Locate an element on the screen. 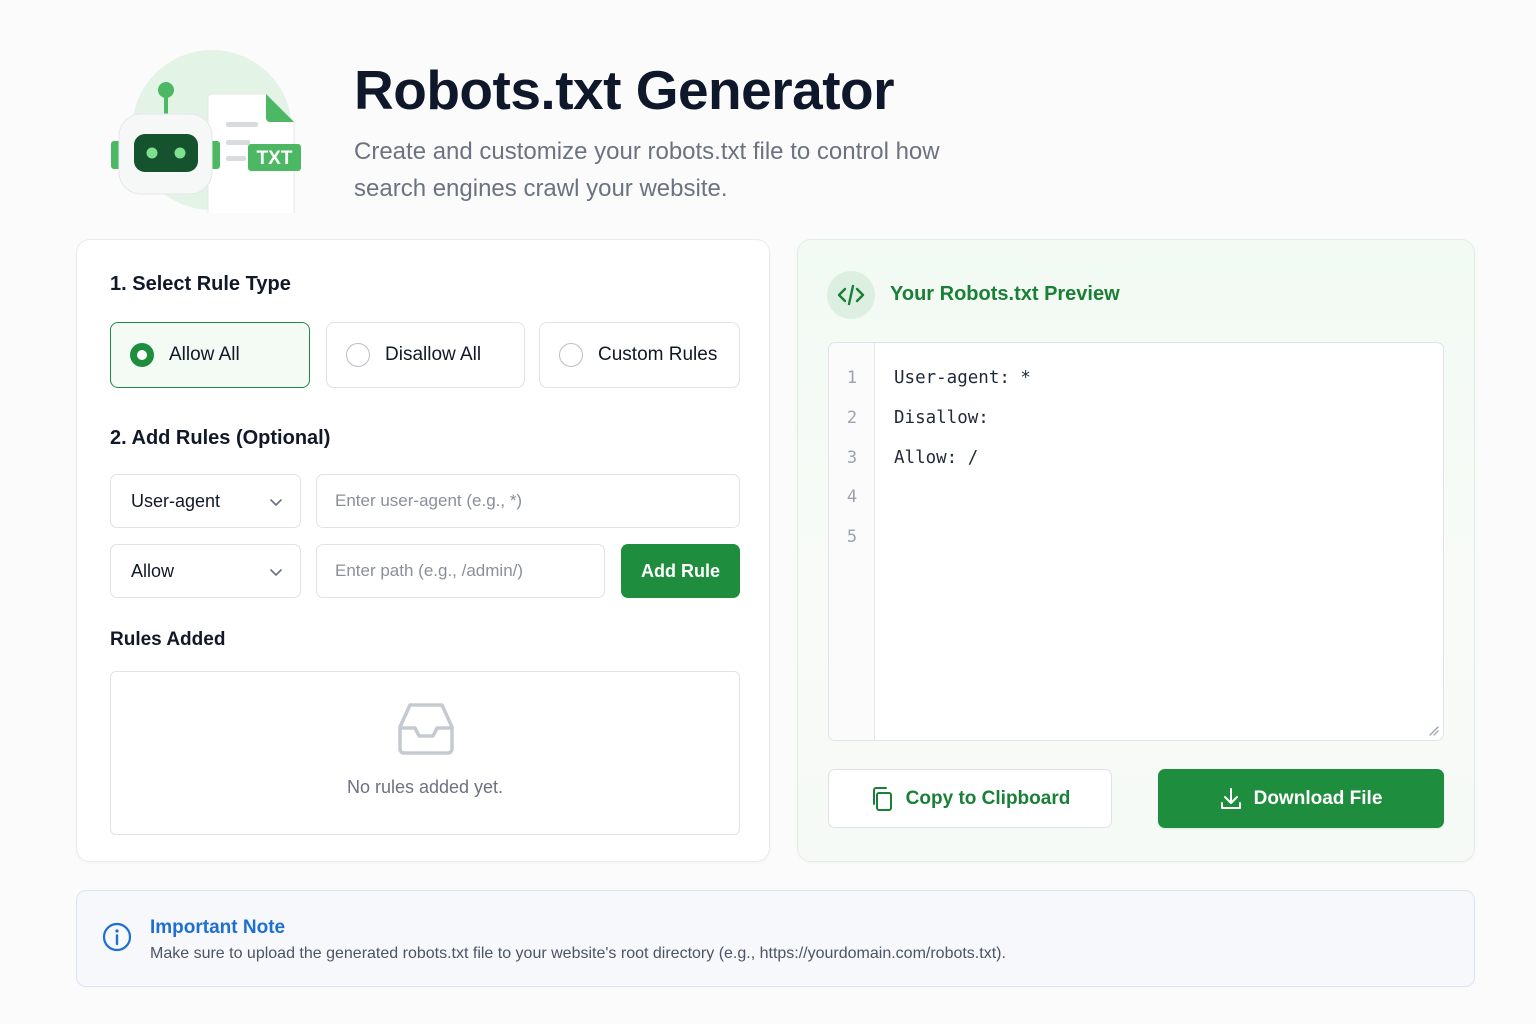 This screenshot has height=1024, width=1536. line-number-gutter: 1 2 3 4 5 is located at coordinates (852, 541).